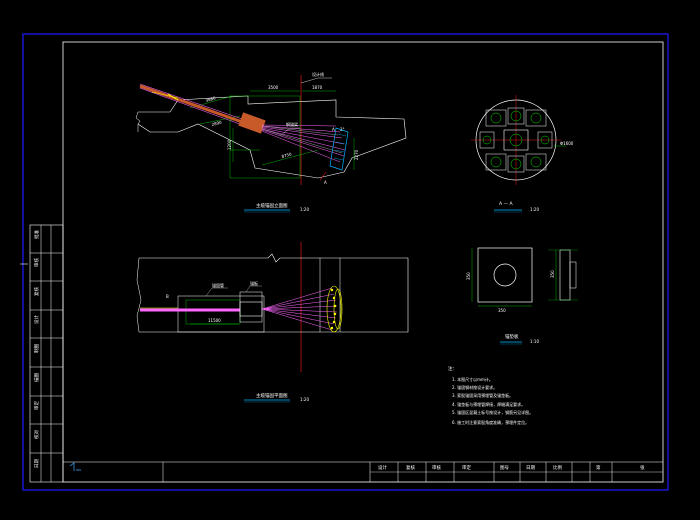  Describe the element at coordinates (36, 405) in the screenshot. I see `side-strip-label: 审定` at that location.